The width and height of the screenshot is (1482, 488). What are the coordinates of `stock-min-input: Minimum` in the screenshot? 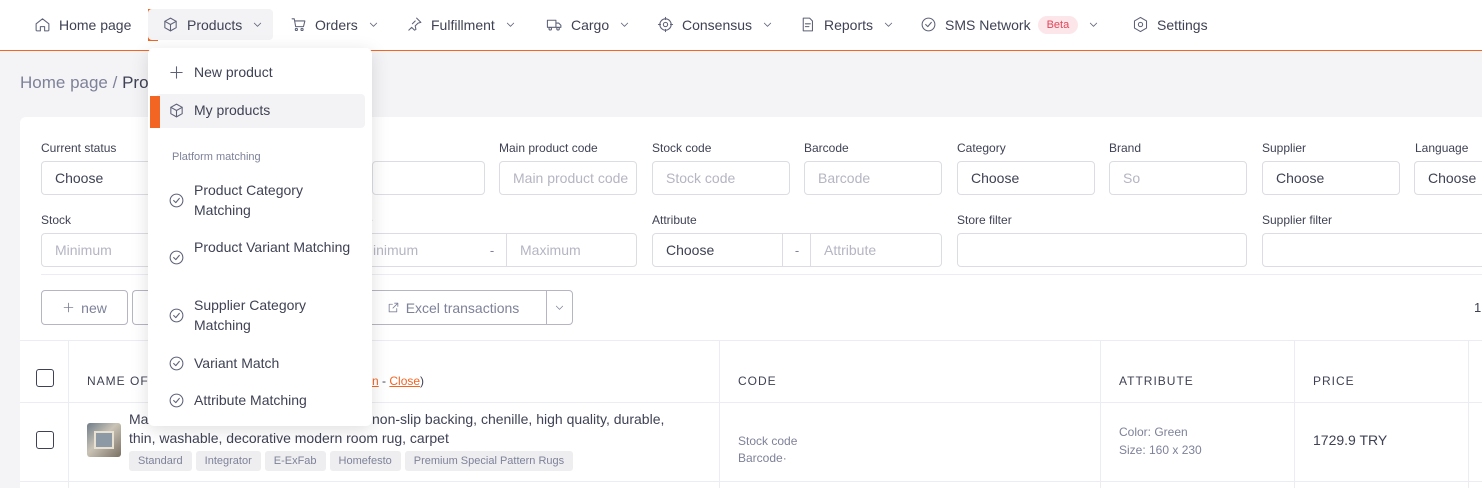 It's located at (101, 250).